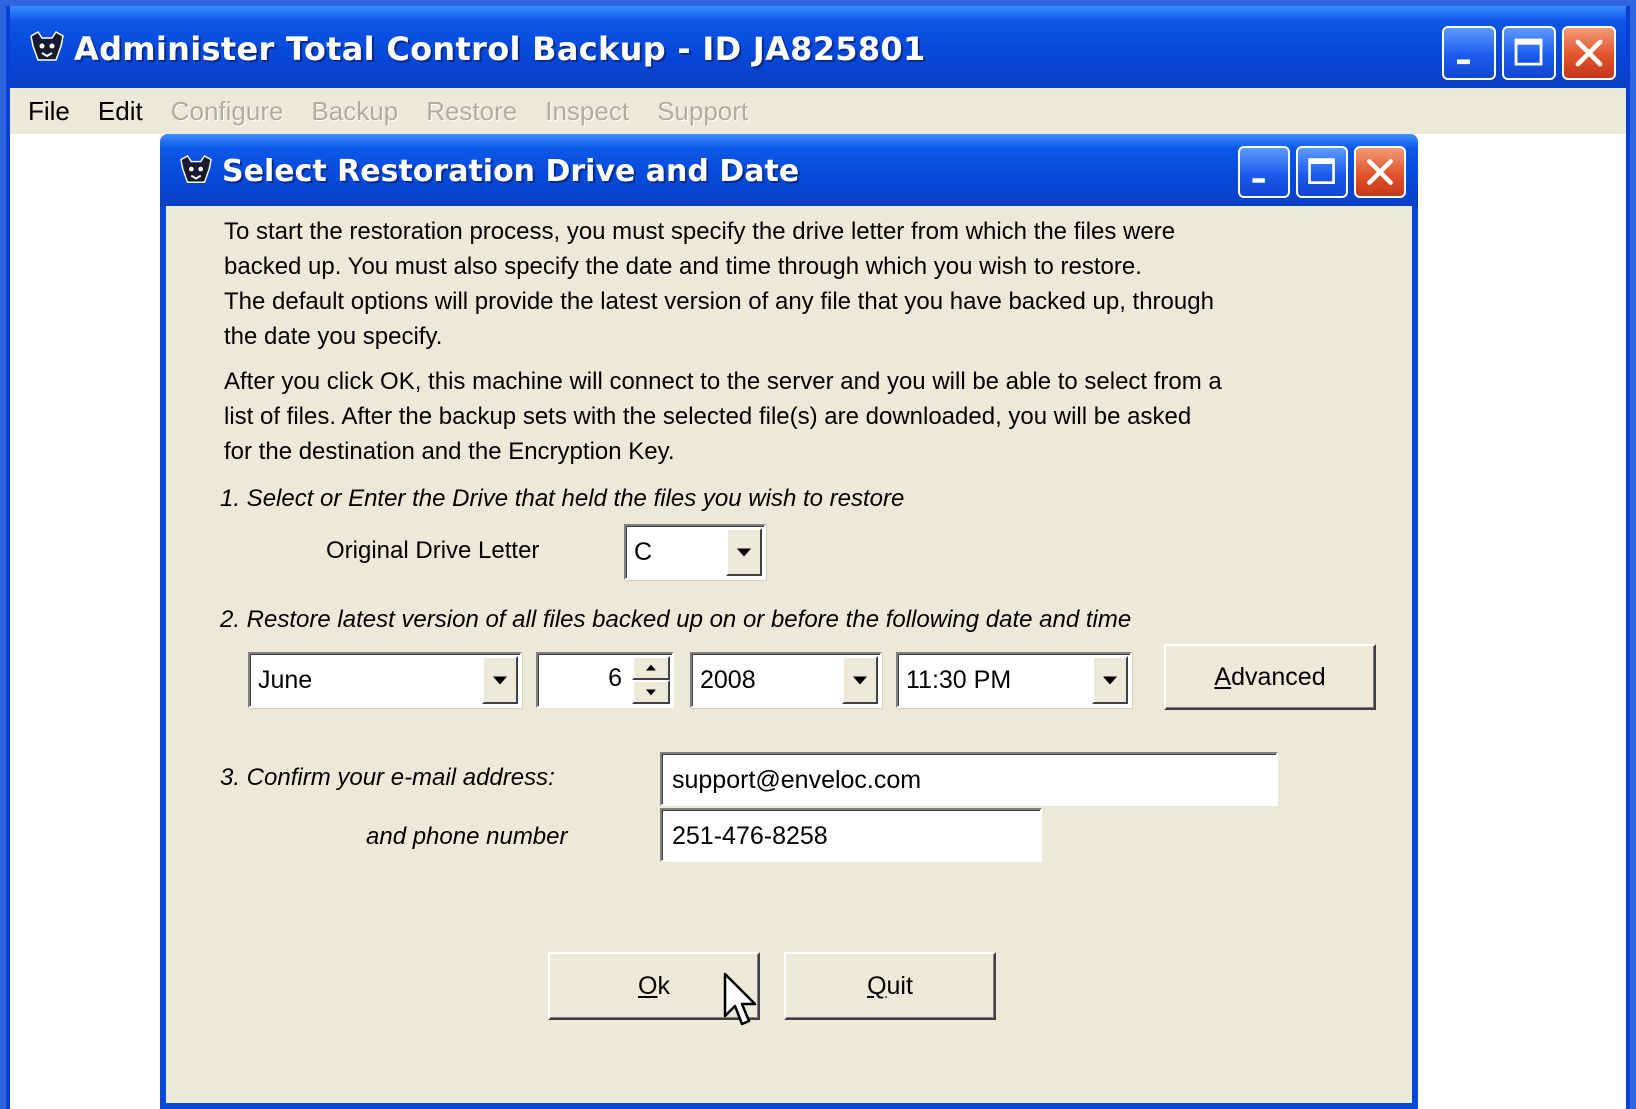 Image resolution: width=1636 pixels, height=1109 pixels. What do you see at coordinates (703, 110) in the screenshot?
I see `menu-support: Support` at bounding box center [703, 110].